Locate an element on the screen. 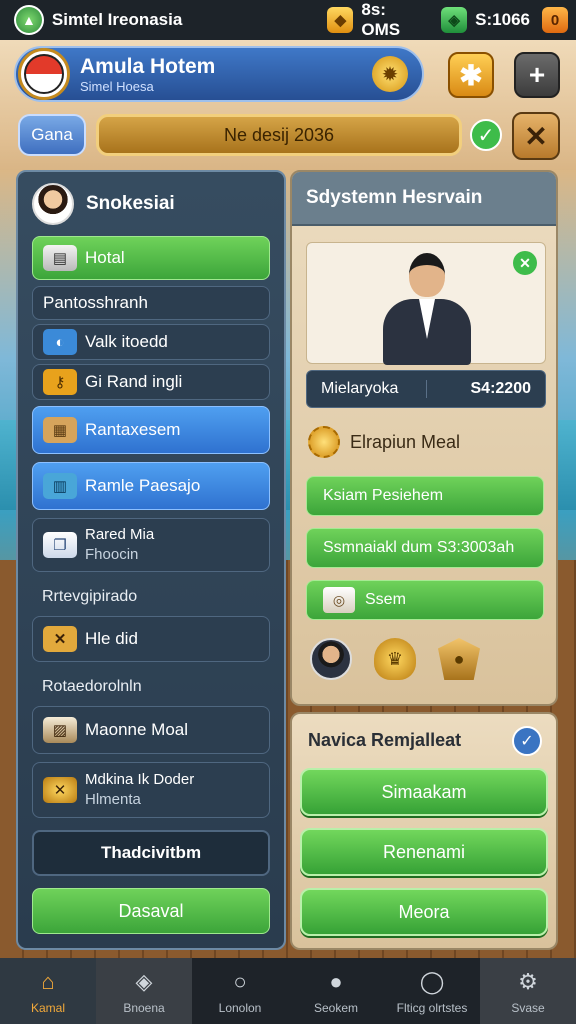 The image size is (576, 1024). plate-icon: ◎ is located at coordinates (339, 600).